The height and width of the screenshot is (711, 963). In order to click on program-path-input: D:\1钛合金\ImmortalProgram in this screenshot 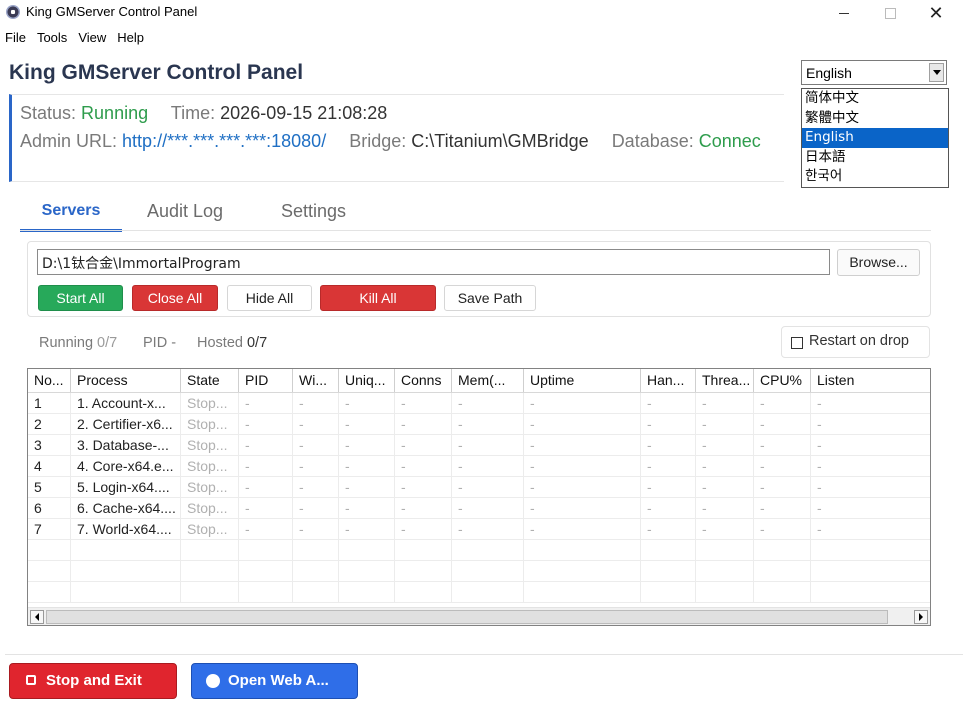, I will do `click(433, 262)`.